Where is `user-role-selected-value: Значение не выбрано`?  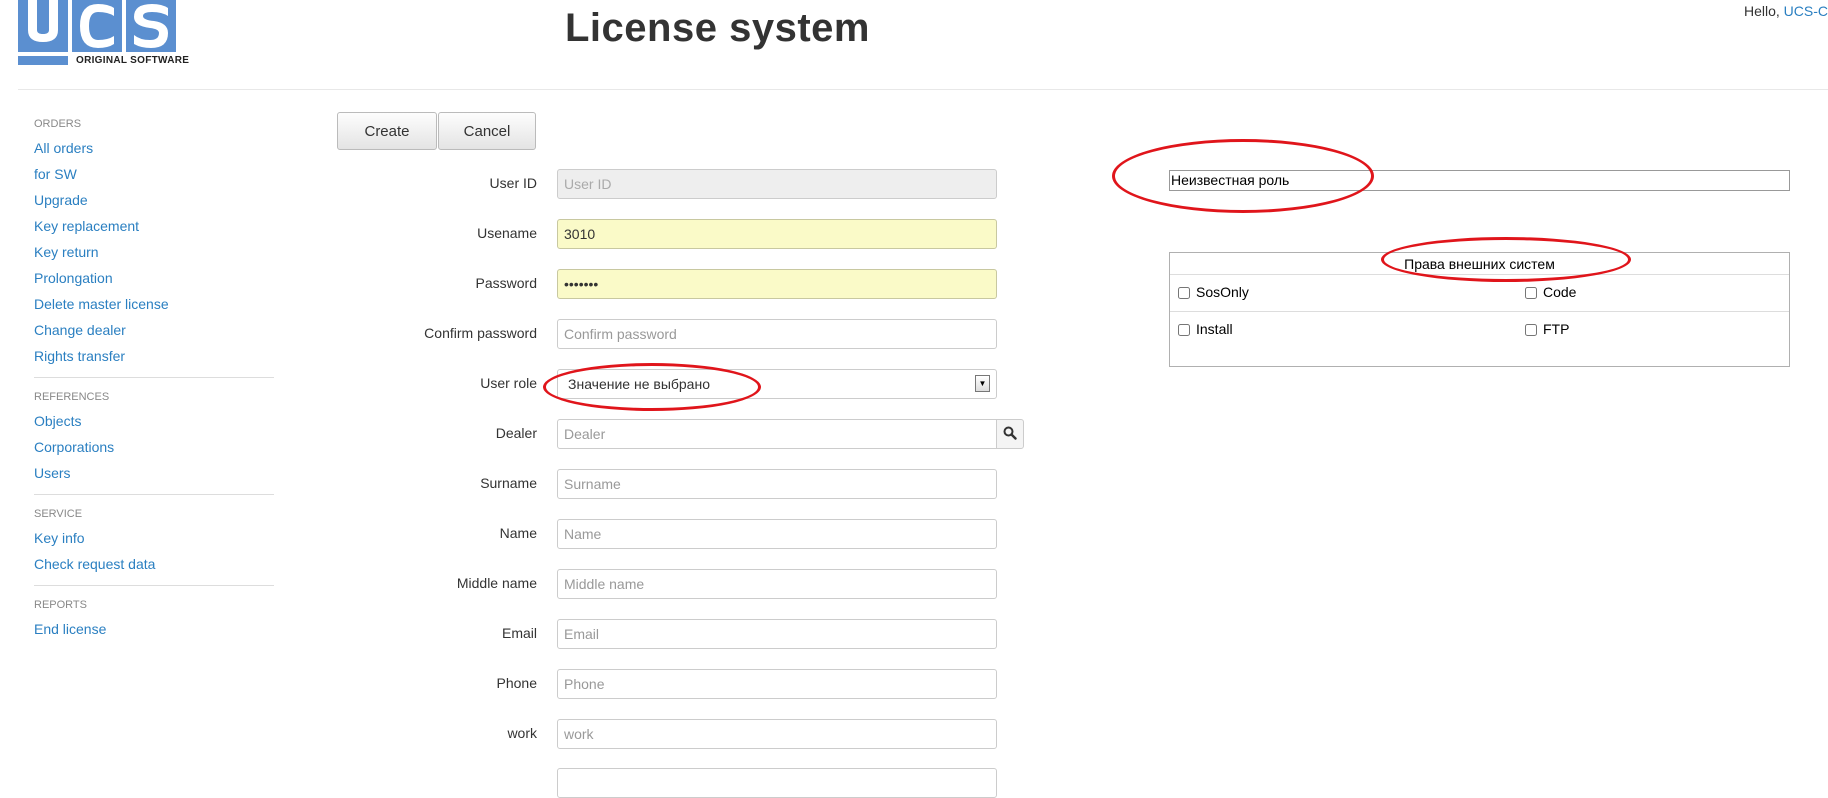 user-role-selected-value: Значение не выбрано is located at coordinates (639, 384).